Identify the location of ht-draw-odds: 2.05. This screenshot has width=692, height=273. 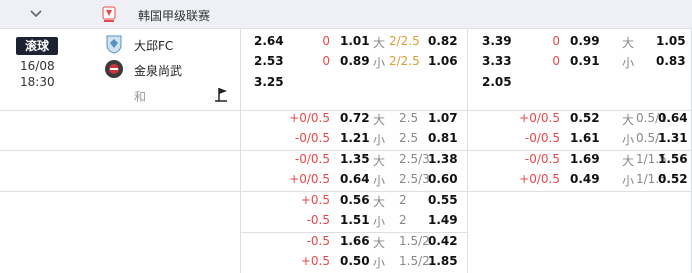
(497, 82).